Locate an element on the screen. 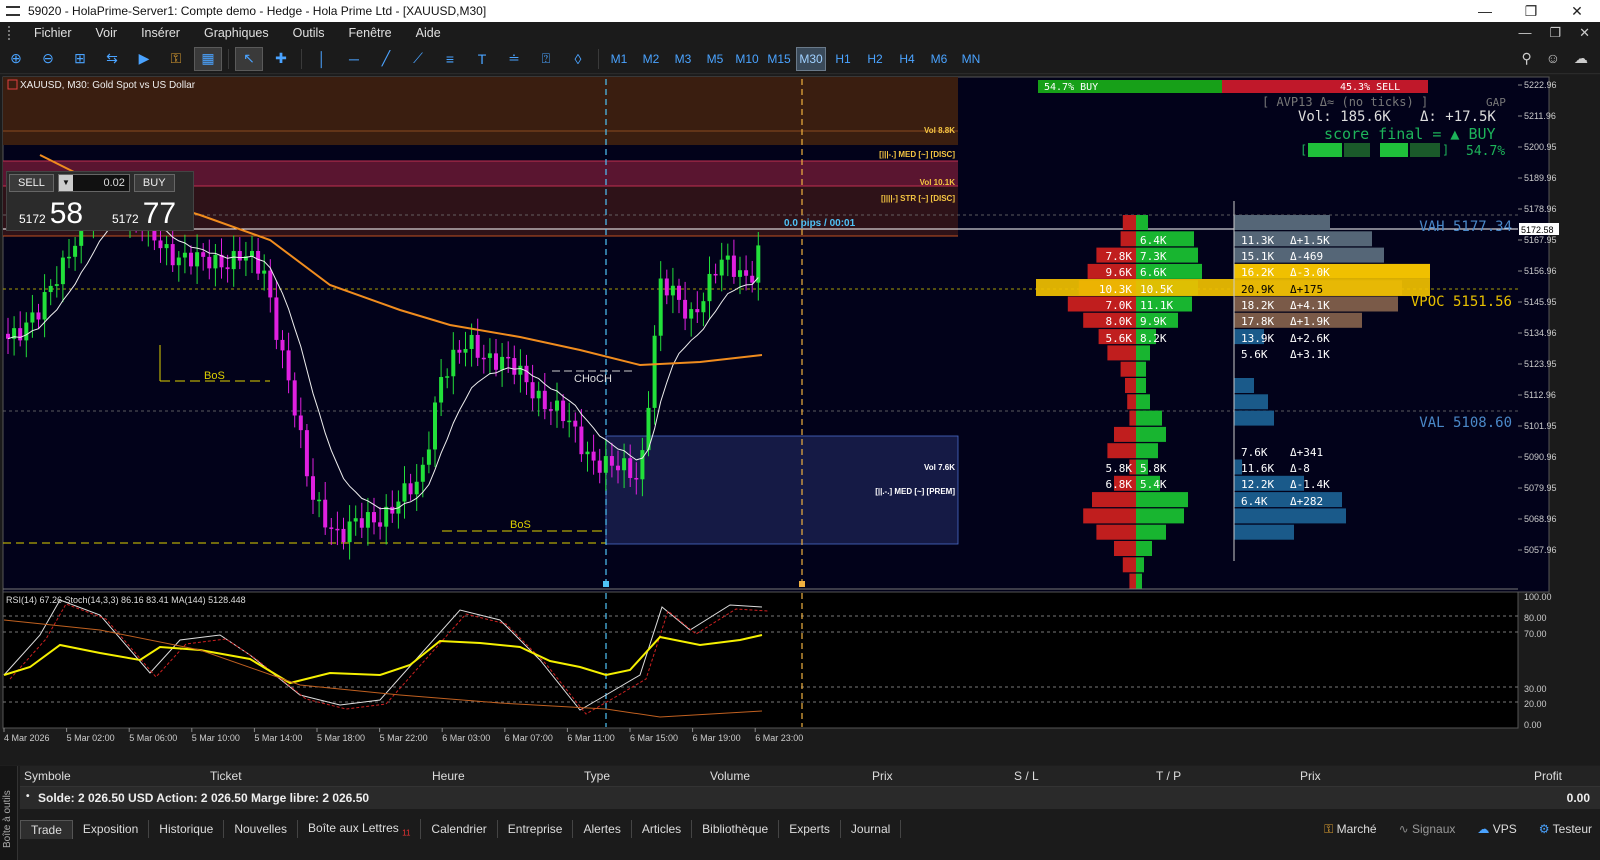 The height and width of the screenshot is (860, 1600). crosshair-icon: ✚ is located at coordinates (281, 59).